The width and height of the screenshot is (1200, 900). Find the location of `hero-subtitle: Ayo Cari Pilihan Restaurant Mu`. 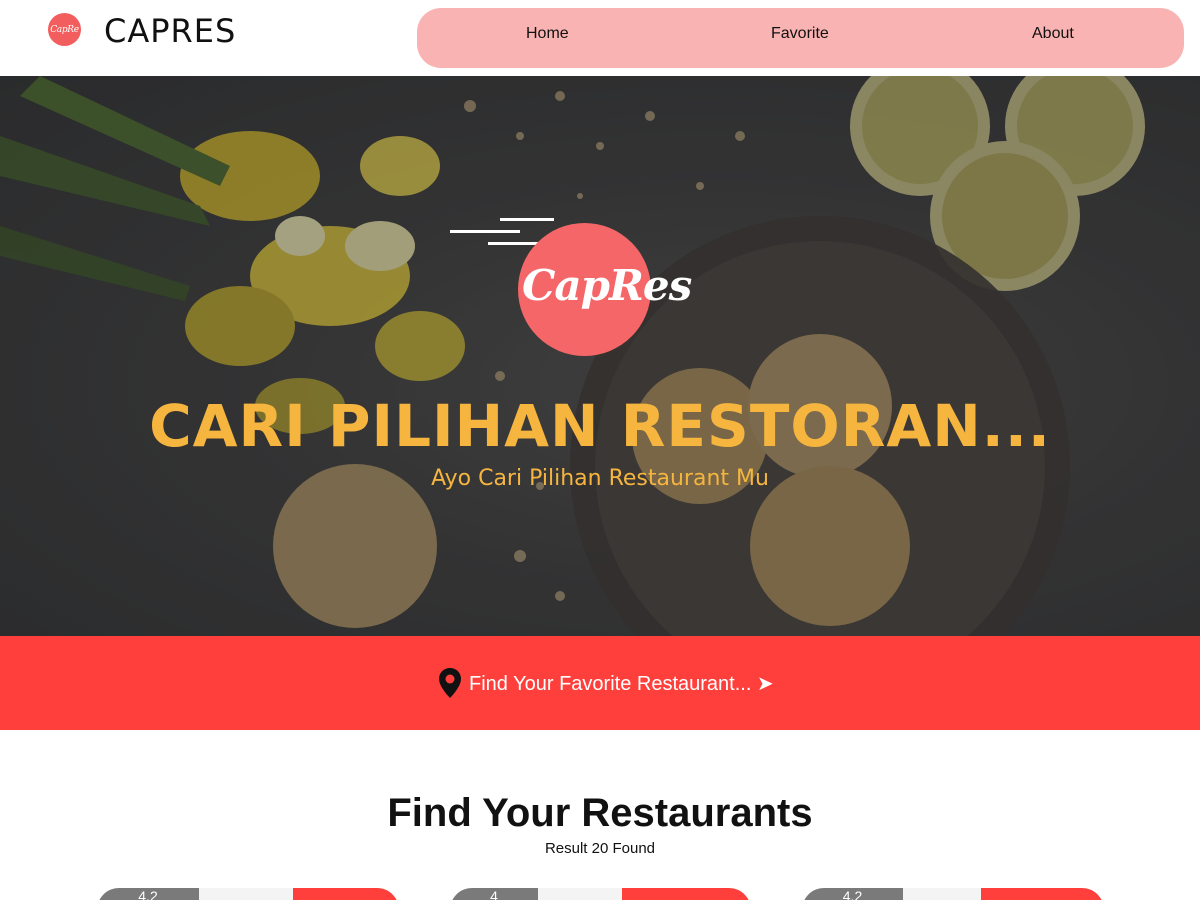

hero-subtitle: Ayo Cari Pilihan Restaurant Mu is located at coordinates (600, 478).